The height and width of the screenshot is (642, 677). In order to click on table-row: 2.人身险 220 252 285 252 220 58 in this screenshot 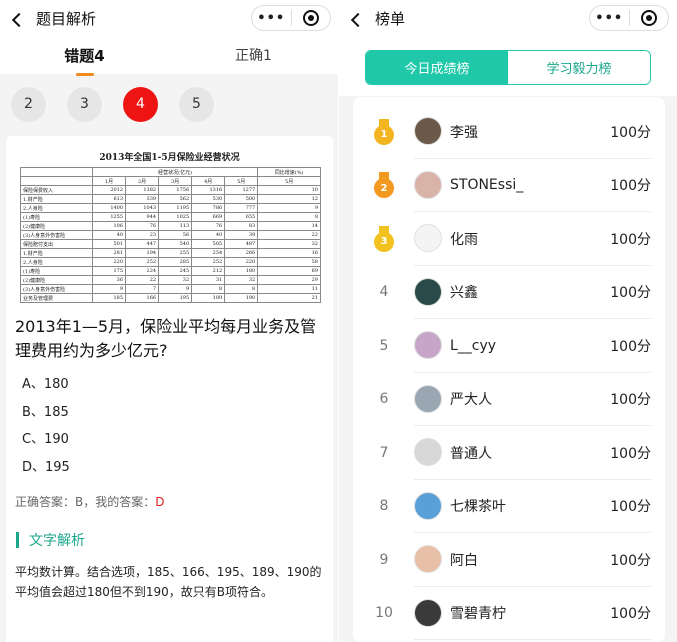, I will do `click(170, 262)`.